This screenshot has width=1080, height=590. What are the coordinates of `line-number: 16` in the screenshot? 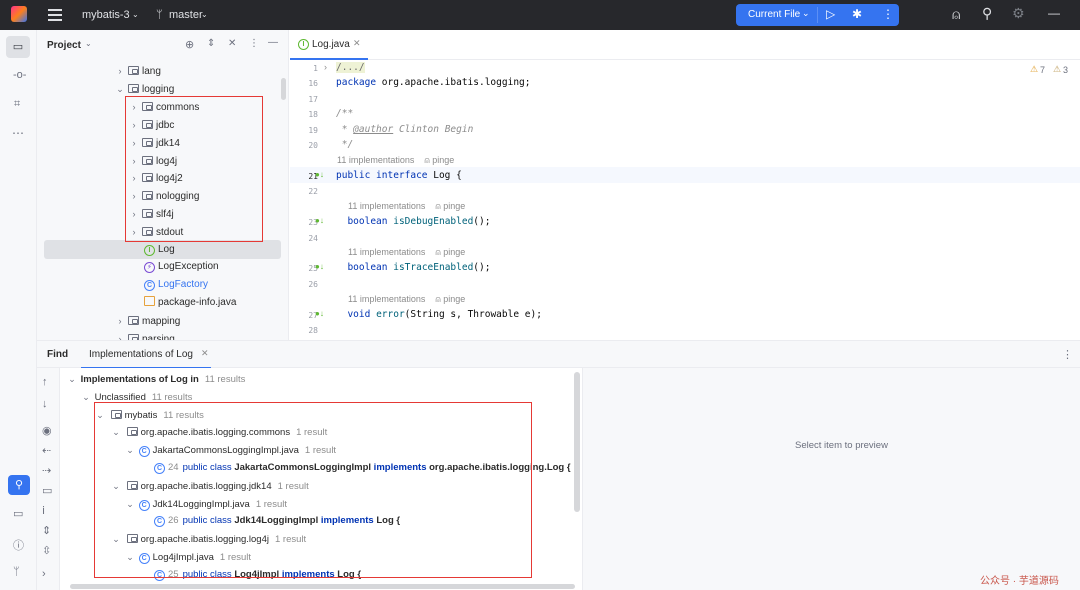 It's located at (313, 83).